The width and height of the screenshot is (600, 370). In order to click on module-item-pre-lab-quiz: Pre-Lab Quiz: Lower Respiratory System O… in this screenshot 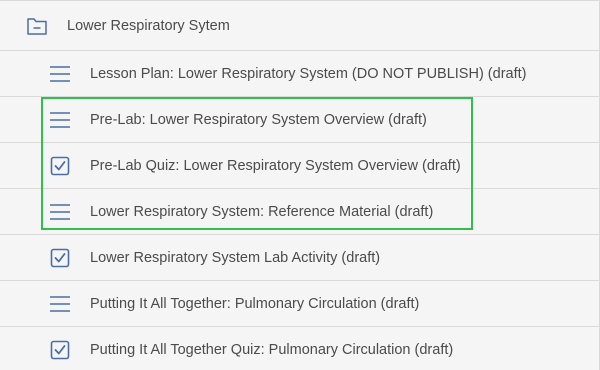, I will do `click(299, 166)`.